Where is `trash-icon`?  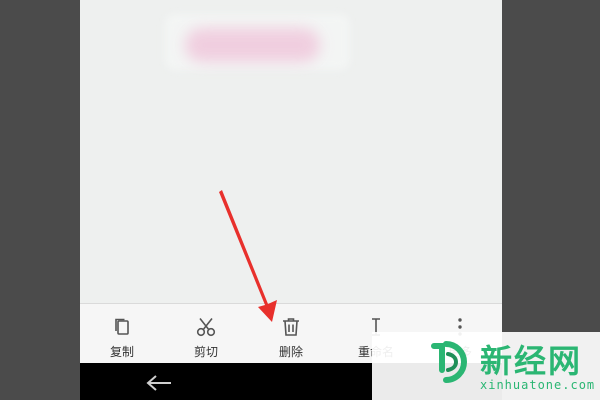 trash-icon is located at coordinates (291, 327).